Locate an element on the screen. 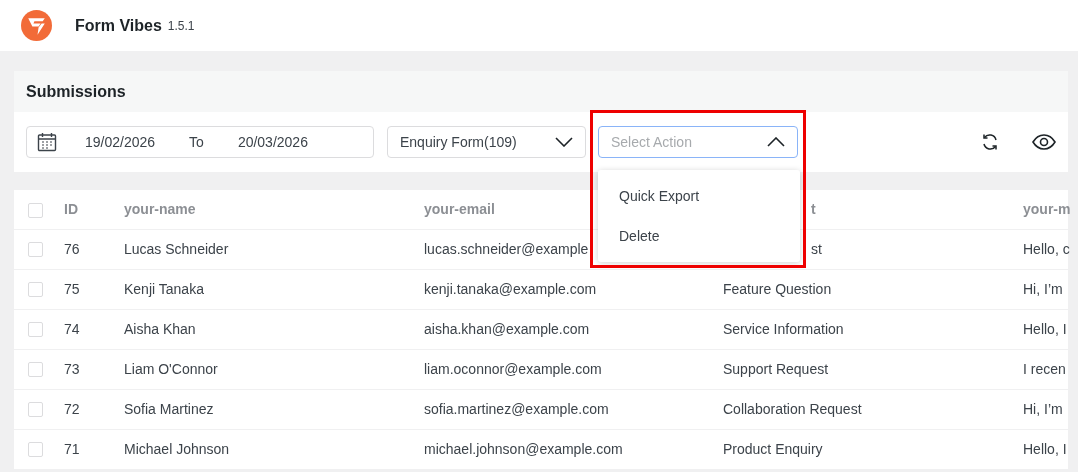  table-cell: Kenji Tanaka is located at coordinates (164, 288).